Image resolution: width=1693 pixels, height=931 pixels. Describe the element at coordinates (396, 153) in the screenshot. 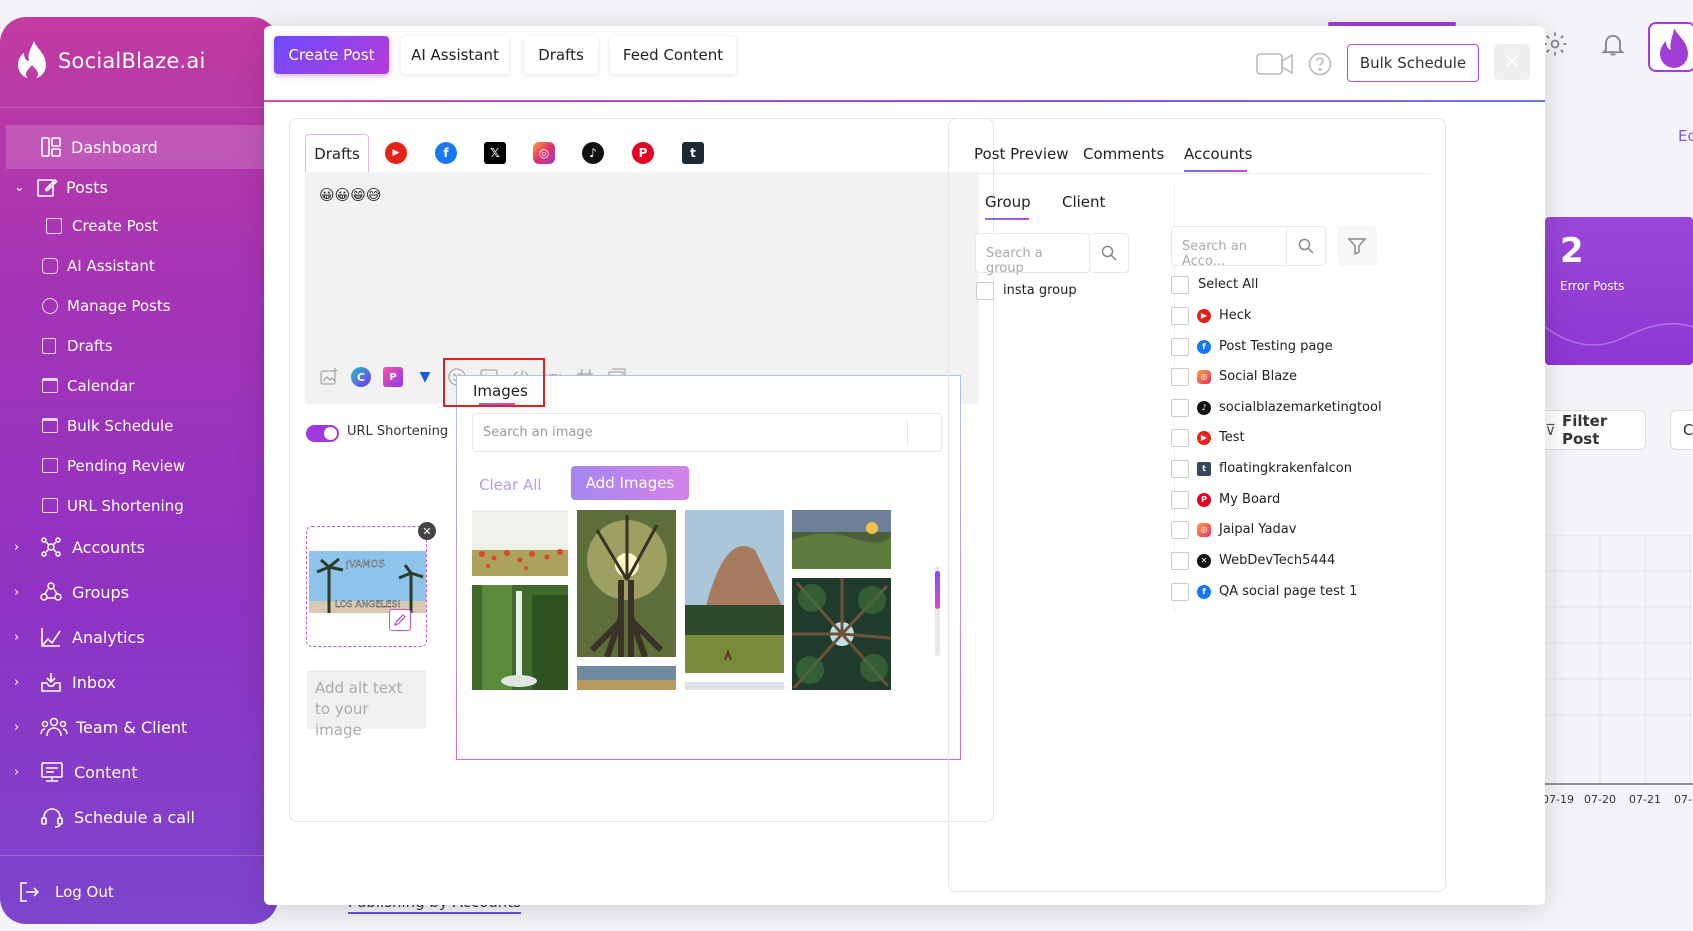

I see `youtube-icon: ▶` at that location.